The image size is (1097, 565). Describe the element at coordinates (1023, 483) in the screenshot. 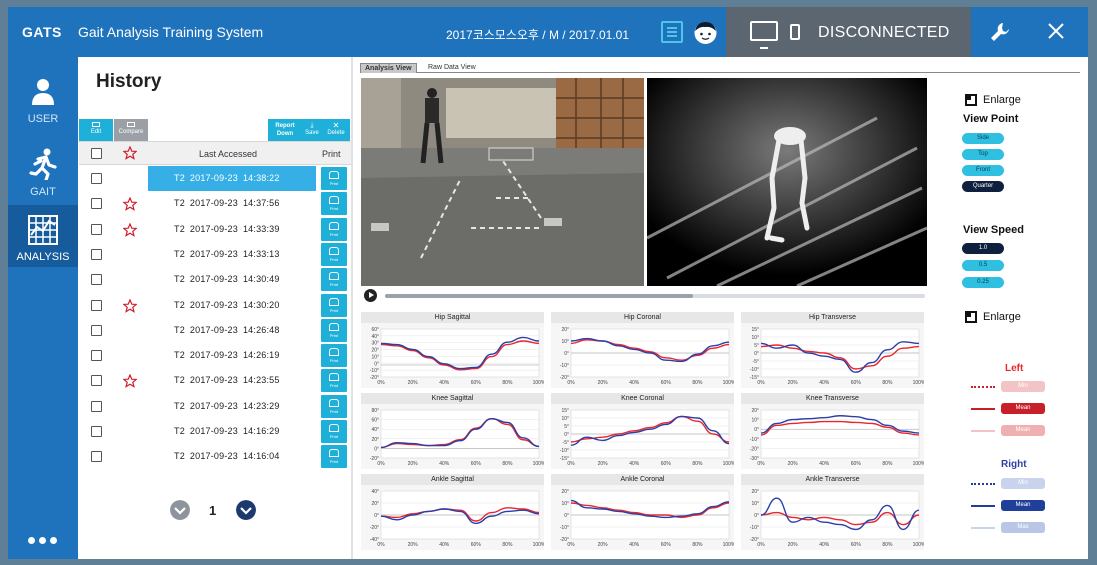

I see `legend-right-item: Min` at that location.